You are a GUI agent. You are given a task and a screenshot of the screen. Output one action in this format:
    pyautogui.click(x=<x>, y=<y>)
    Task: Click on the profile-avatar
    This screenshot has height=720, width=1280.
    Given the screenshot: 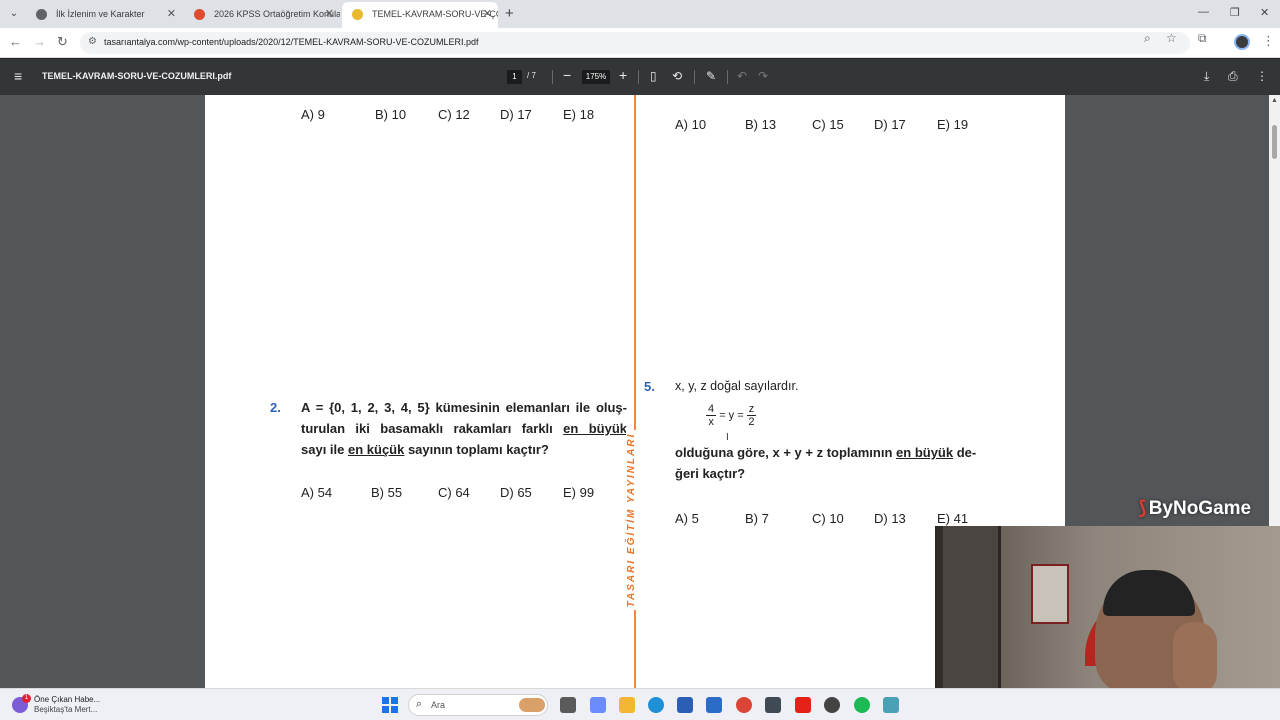 What is the action you would take?
    pyautogui.click(x=1242, y=42)
    